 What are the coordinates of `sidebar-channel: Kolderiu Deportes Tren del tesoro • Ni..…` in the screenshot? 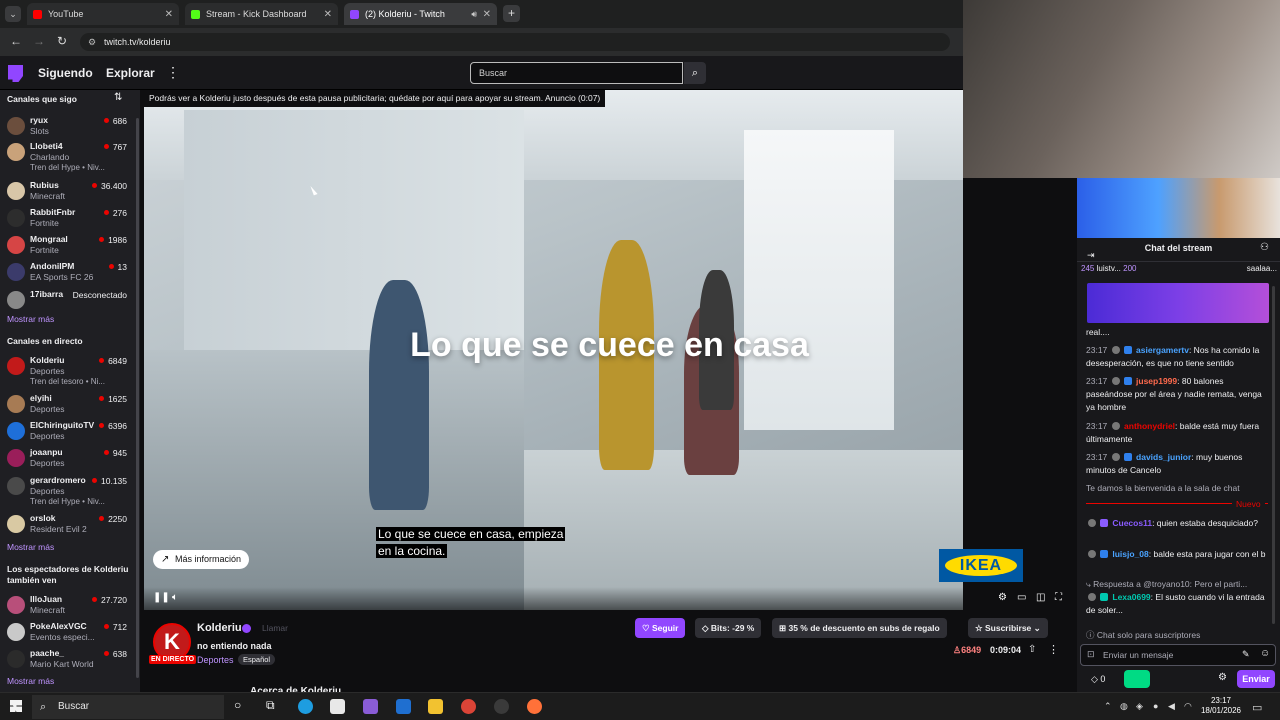 It's located at (65, 372).